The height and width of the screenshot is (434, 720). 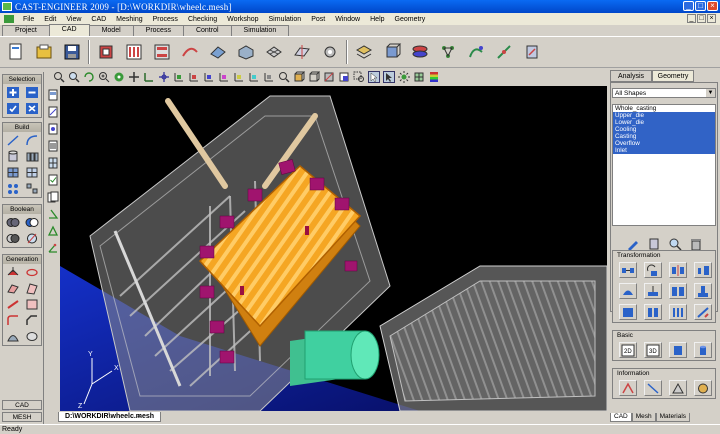 What do you see at coordinates (13, 172) in the screenshot?
I see `grid-solid-icon` at bounding box center [13, 172].